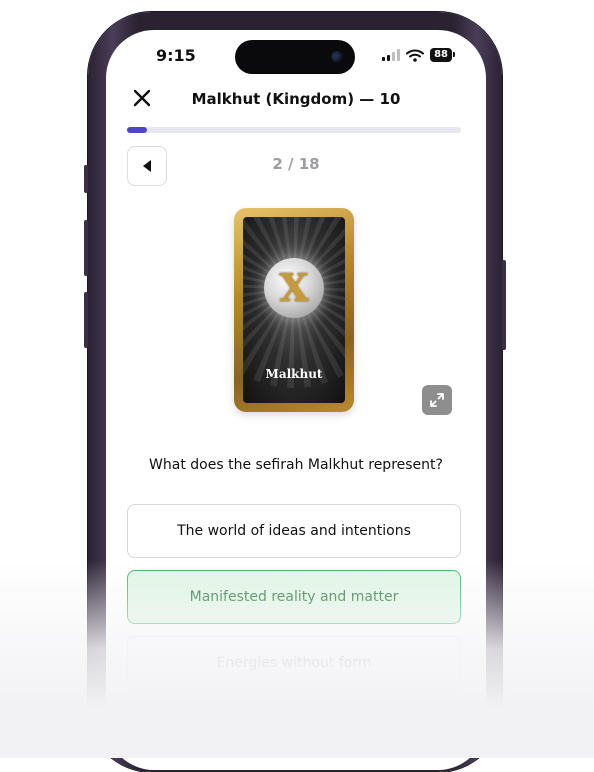  I want to click on status-icons: 88, so click(418, 55).